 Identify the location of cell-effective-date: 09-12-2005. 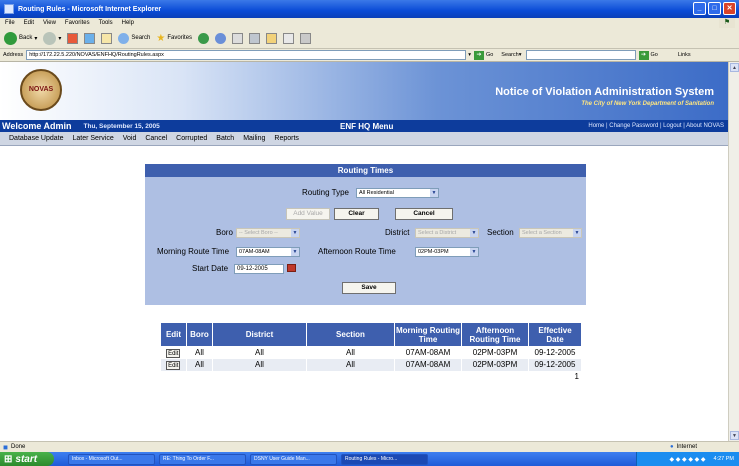
(555, 352).